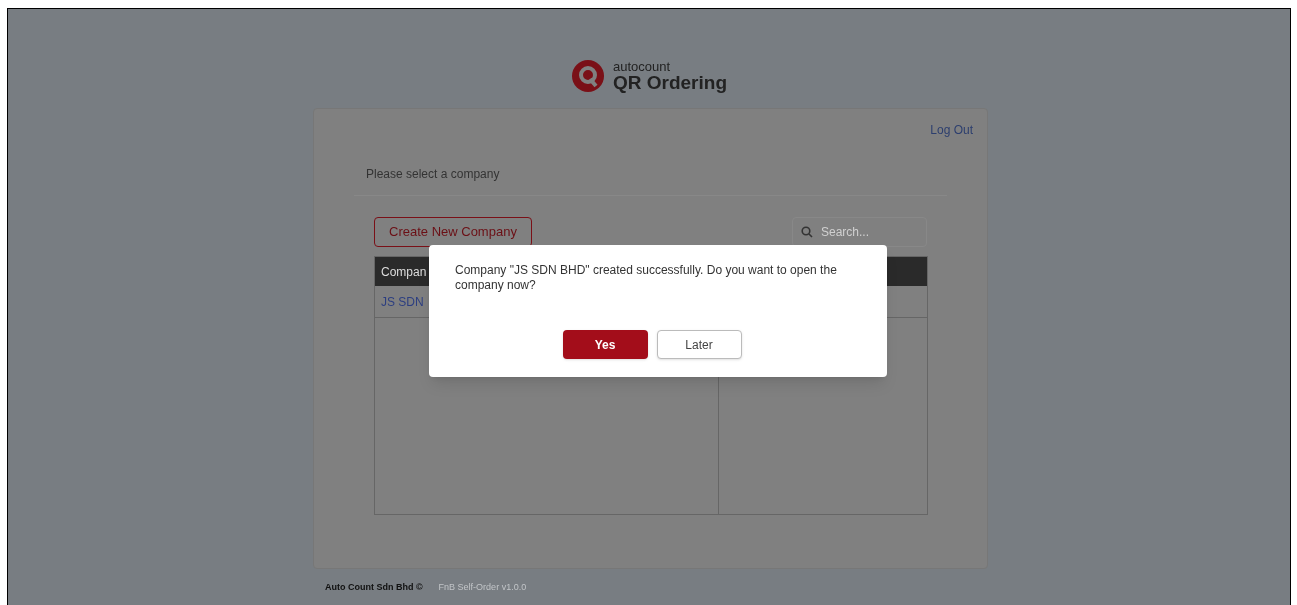  I want to click on yes-button: Yes, so click(605, 344).